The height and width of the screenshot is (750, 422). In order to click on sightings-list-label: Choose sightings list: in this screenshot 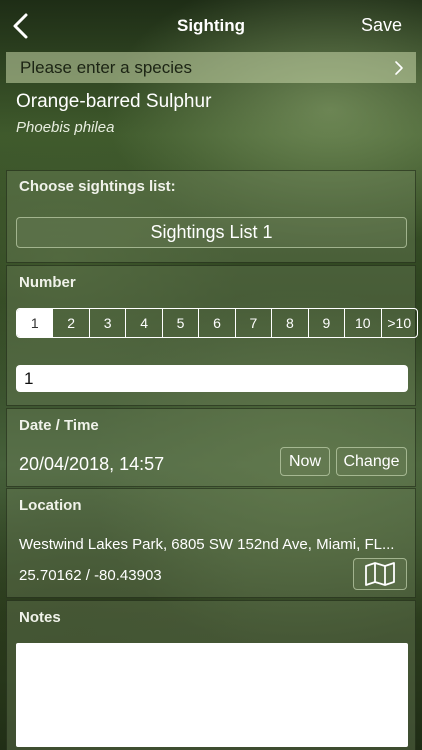, I will do `click(97, 186)`.